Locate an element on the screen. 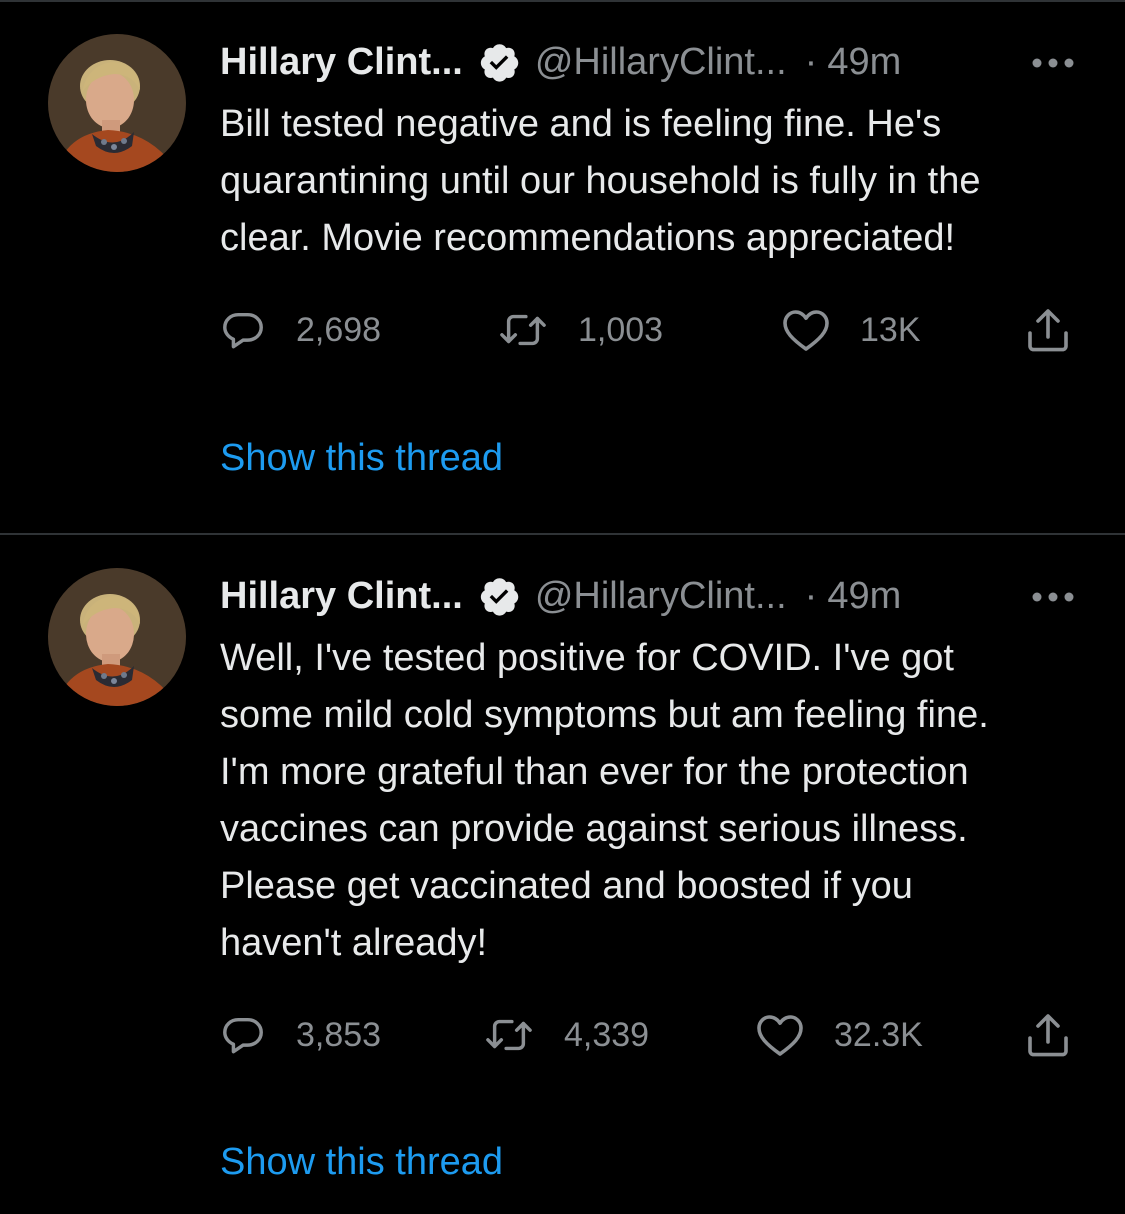  retweet-count: 4,339 is located at coordinates (607, 1034).